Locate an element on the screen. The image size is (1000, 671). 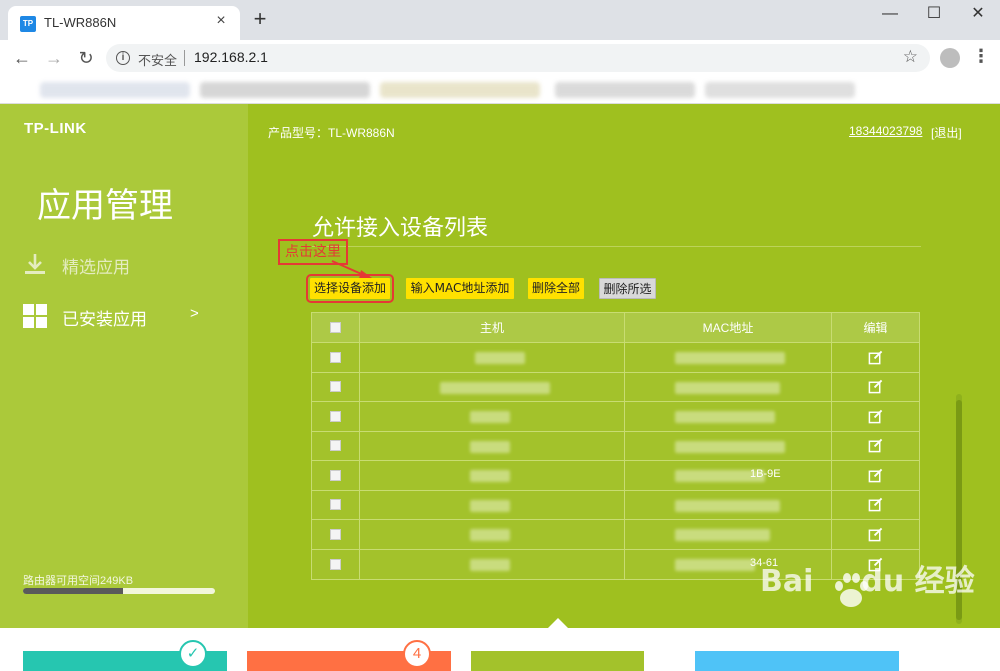
browser-tab-bar: TP TL-WR886N × + — ☐ ✕ is located at coordinates (500, 20).